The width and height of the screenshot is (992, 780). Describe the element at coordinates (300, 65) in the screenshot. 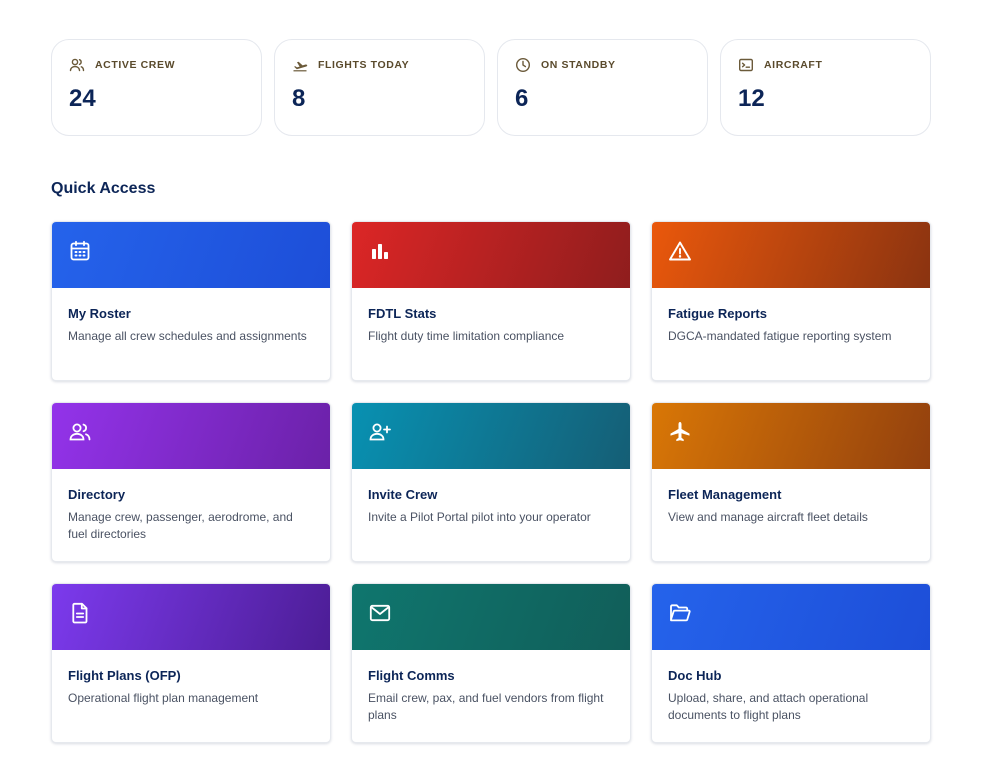

I see `plane-departure-icon` at that location.